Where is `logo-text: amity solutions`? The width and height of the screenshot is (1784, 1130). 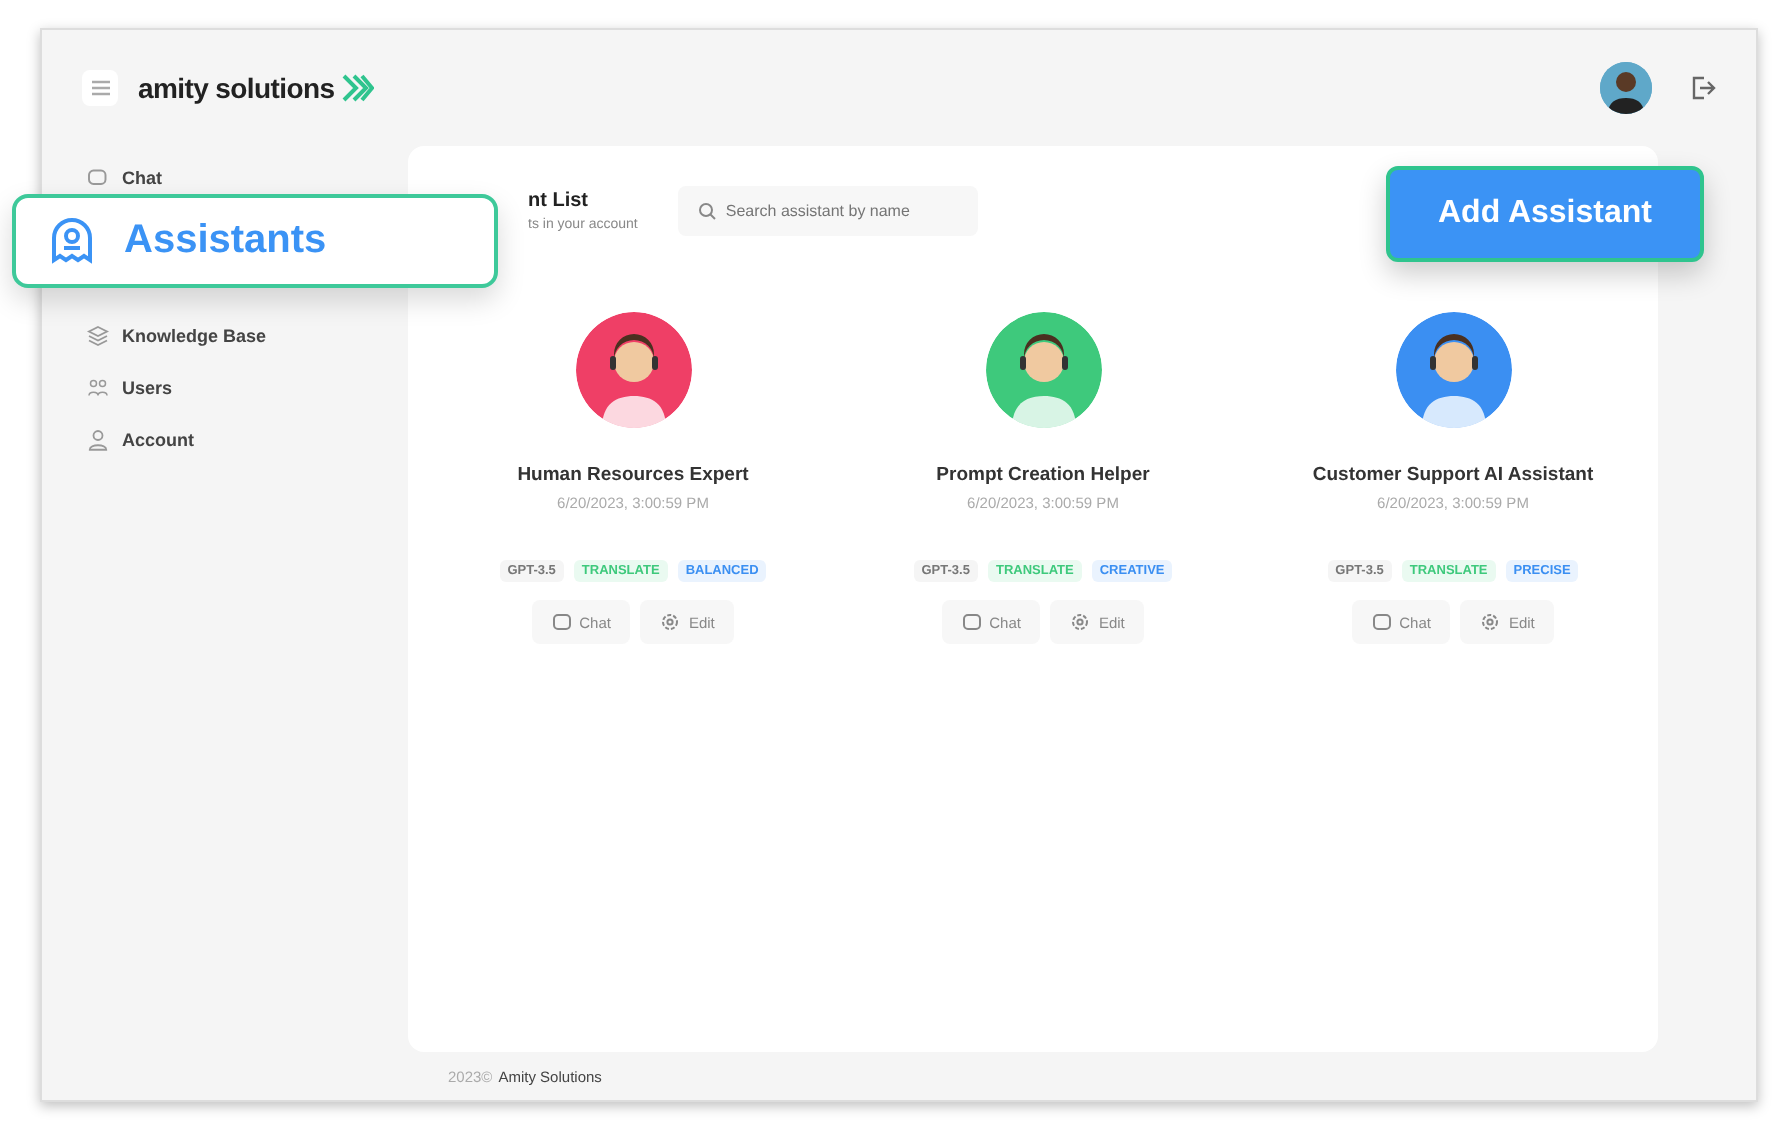
logo-text: amity solutions is located at coordinates (236, 88).